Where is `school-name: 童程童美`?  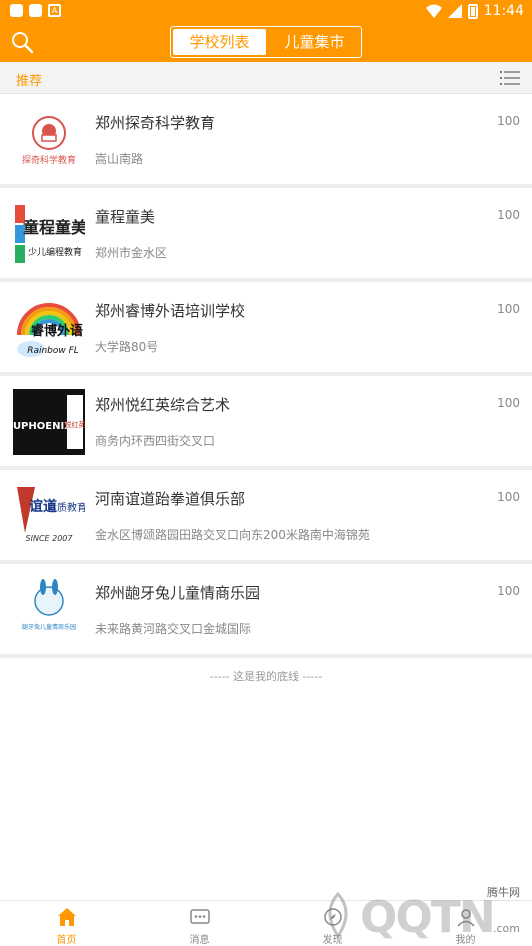 school-name: 童程童美 is located at coordinates (125, 217).